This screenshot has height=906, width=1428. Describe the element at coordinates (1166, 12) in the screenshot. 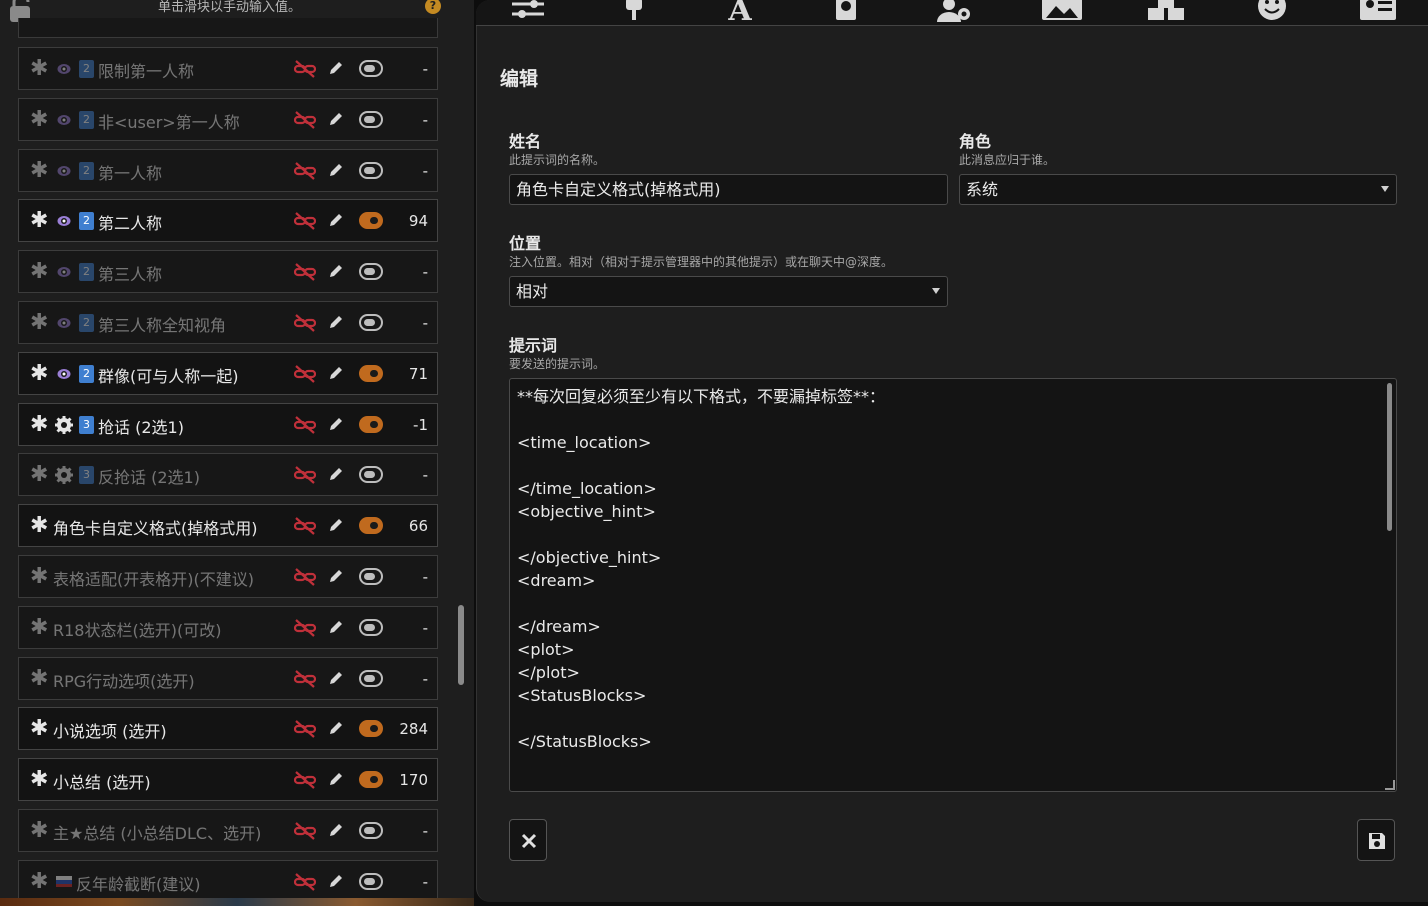

I see `cubes-icon` at that location.